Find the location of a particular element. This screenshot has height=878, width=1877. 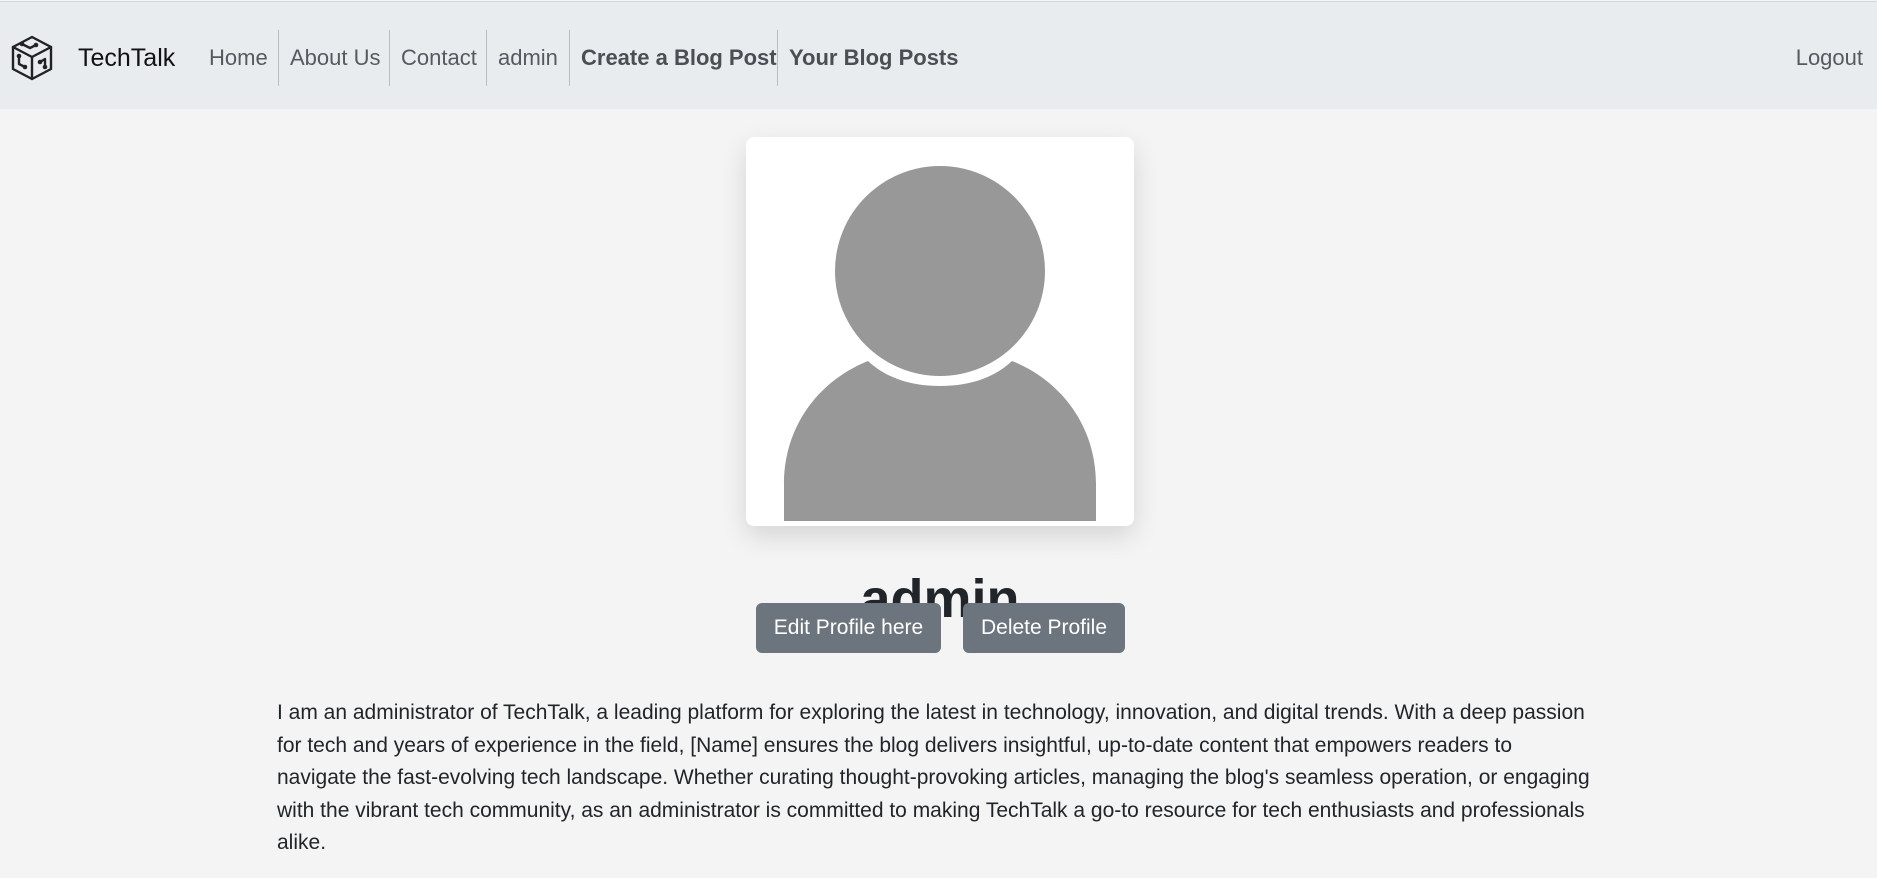

nav-link-admin: admin is located at coordinates (528, 58).